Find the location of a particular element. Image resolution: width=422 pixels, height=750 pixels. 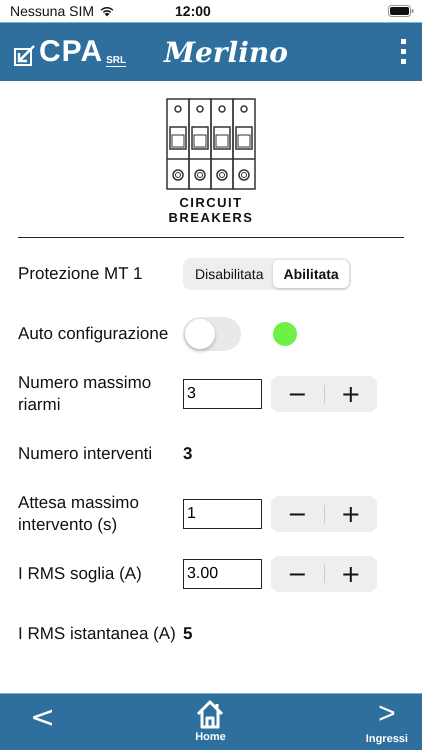

carrier-text: Nessuna SIM is located at coordinates (52, 11).